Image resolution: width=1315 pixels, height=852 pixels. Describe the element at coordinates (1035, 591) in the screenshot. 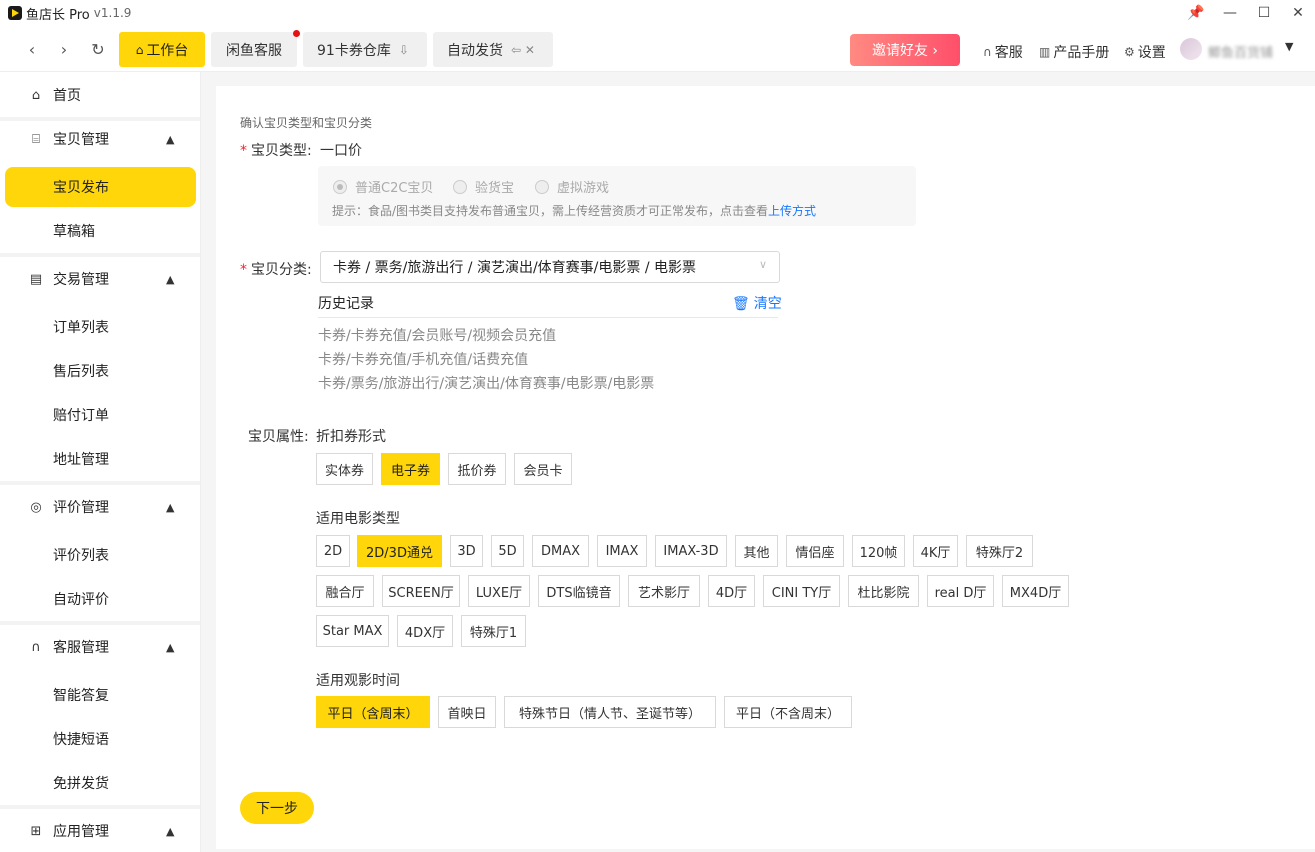

I see `option-chip: MX4D厅` at that location.